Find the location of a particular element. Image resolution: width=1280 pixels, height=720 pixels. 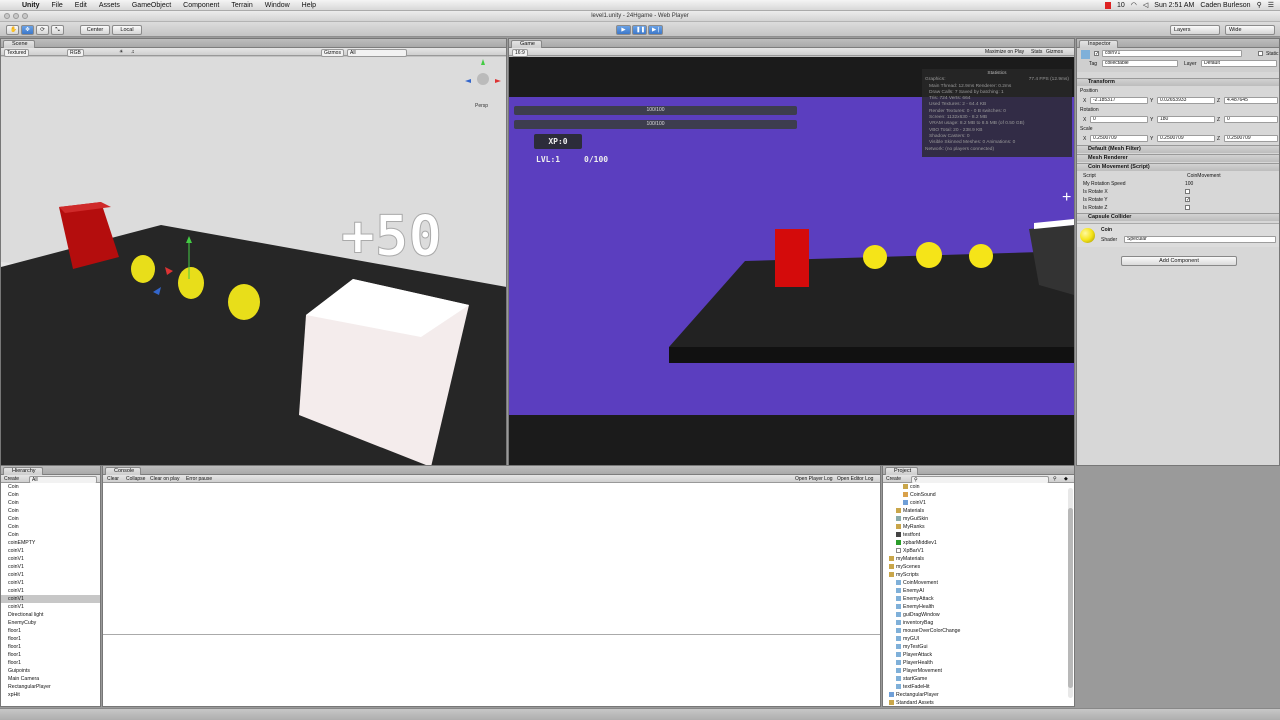

scene-search-input: All is located at coordinates (377, 53).